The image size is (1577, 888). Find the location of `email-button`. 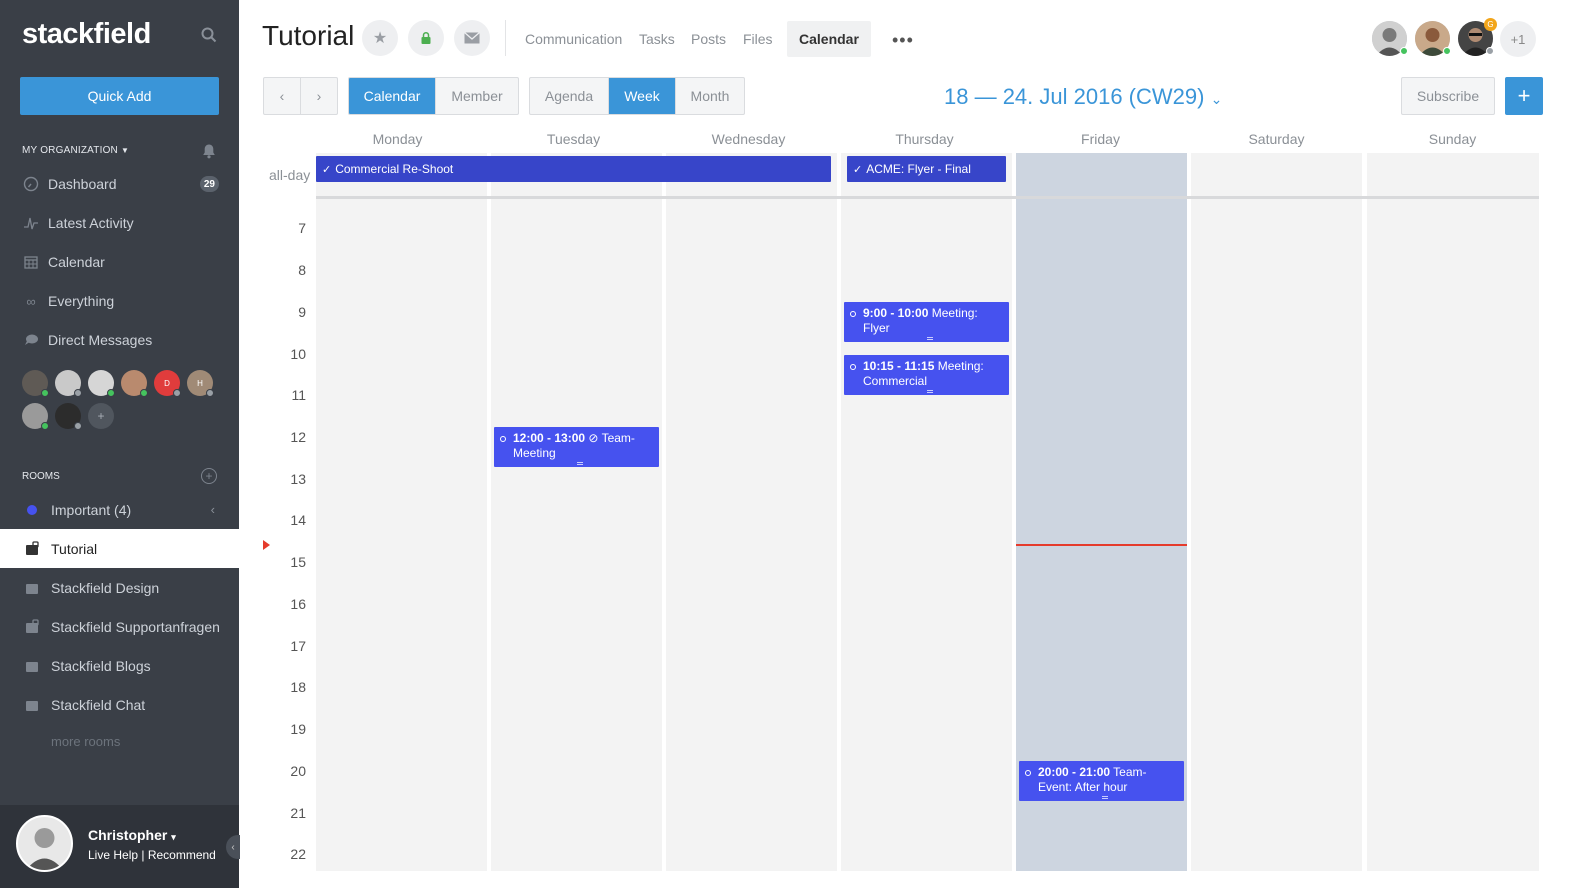

email-button is located at coordinates (472, 38).